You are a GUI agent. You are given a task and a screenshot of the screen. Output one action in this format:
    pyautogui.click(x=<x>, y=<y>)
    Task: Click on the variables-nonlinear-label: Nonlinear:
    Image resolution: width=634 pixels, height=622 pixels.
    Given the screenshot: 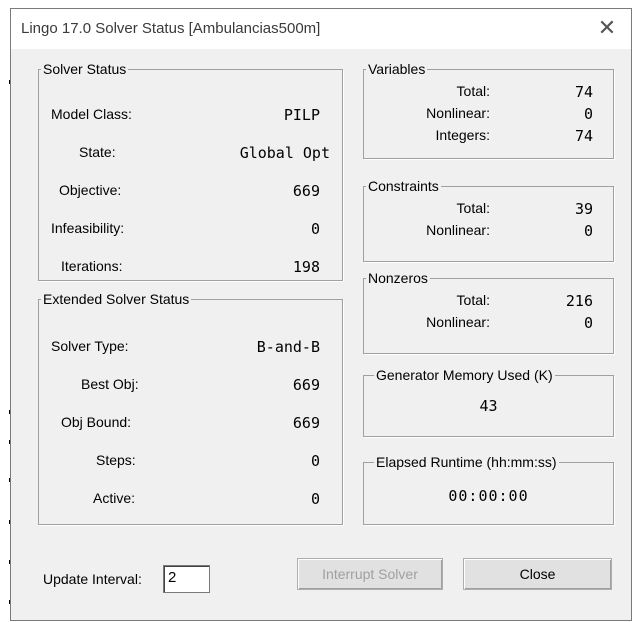 What is the action you would take?
    pyautogui.click(x=458, y=113)
    